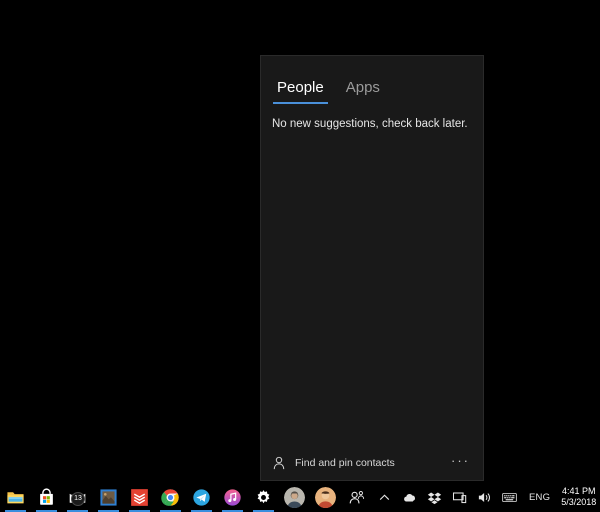 The image size is (600, 512). Describe the element at coordinates (279, 463) in the screenshot. I see `person-outline-icon` at that location.